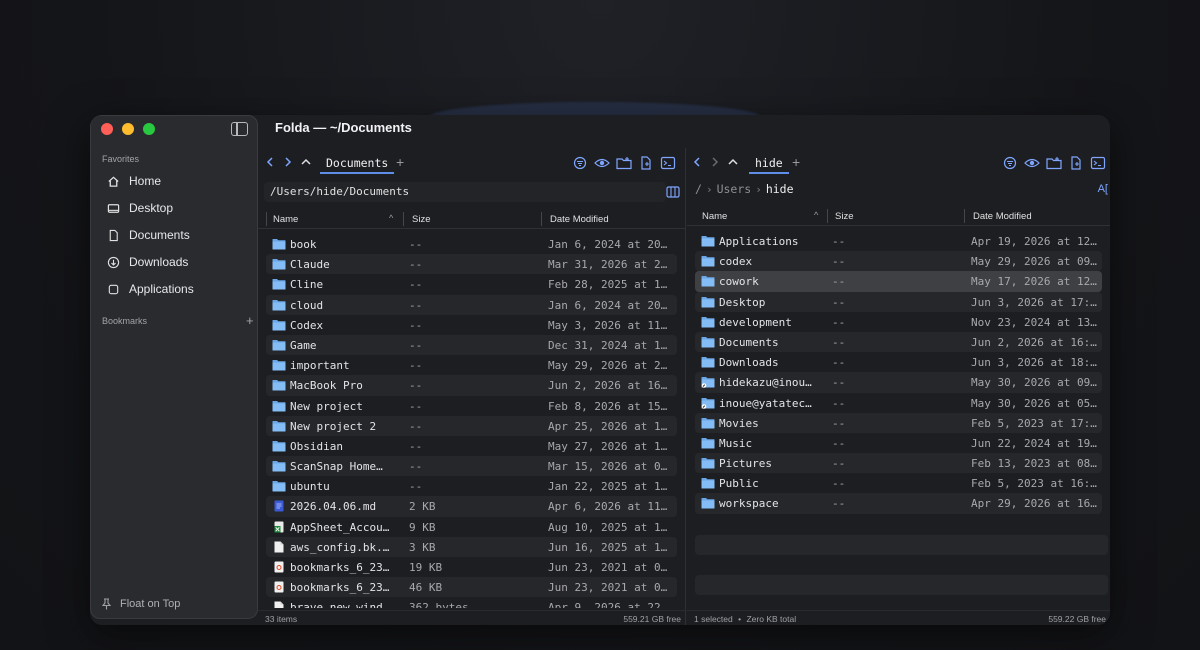 The width and height of the screenshot is (1200, 650). What do you see at coordinates (128, 129) in the screenshot?
I see `minimize-button` at bounding box center [128, 129].